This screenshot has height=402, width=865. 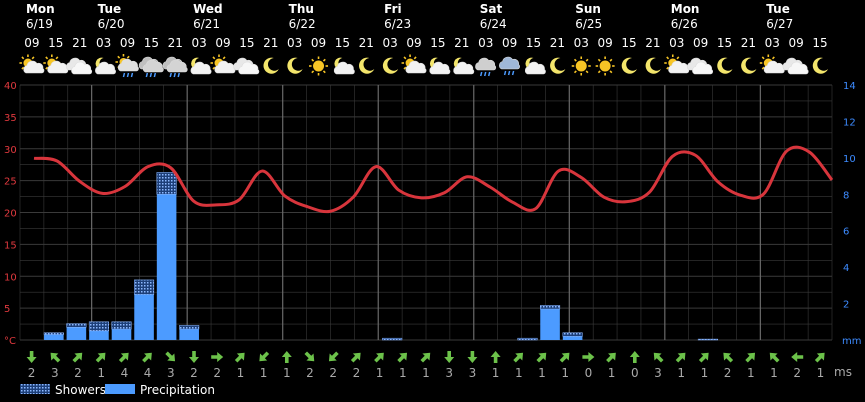 I want to click on day-name-5: Sat, so click(x=491, y=9).